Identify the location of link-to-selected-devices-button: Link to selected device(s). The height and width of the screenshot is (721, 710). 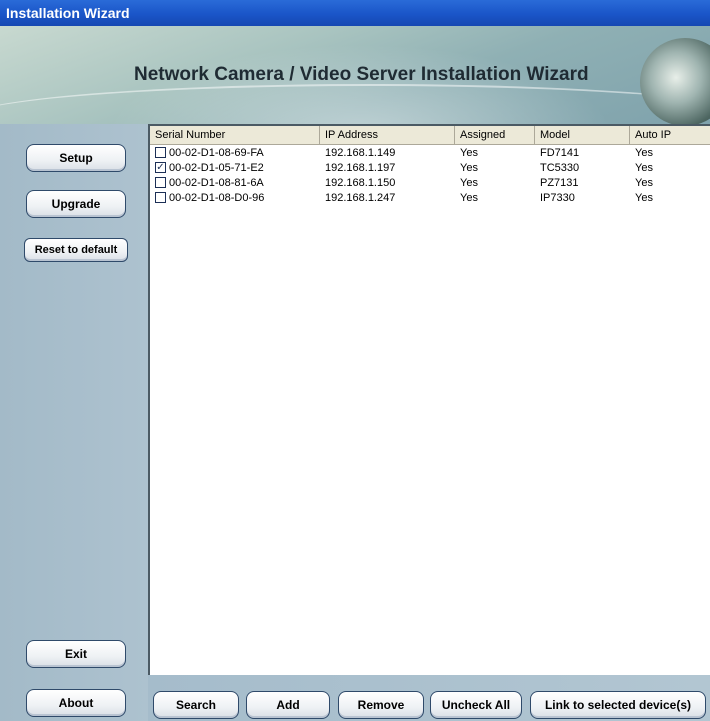
(618, 705).